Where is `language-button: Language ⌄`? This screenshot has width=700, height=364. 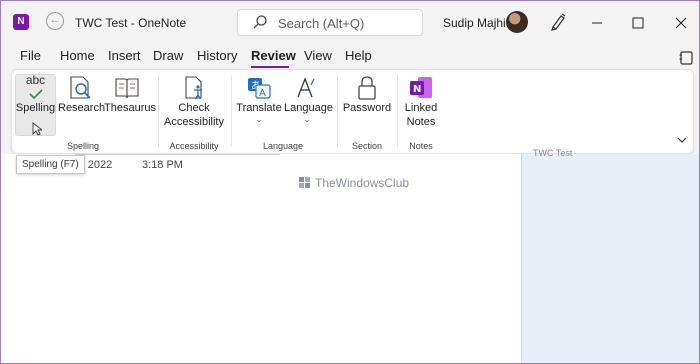 language-button: Language ⌄ is located at coordinates (308, 99).